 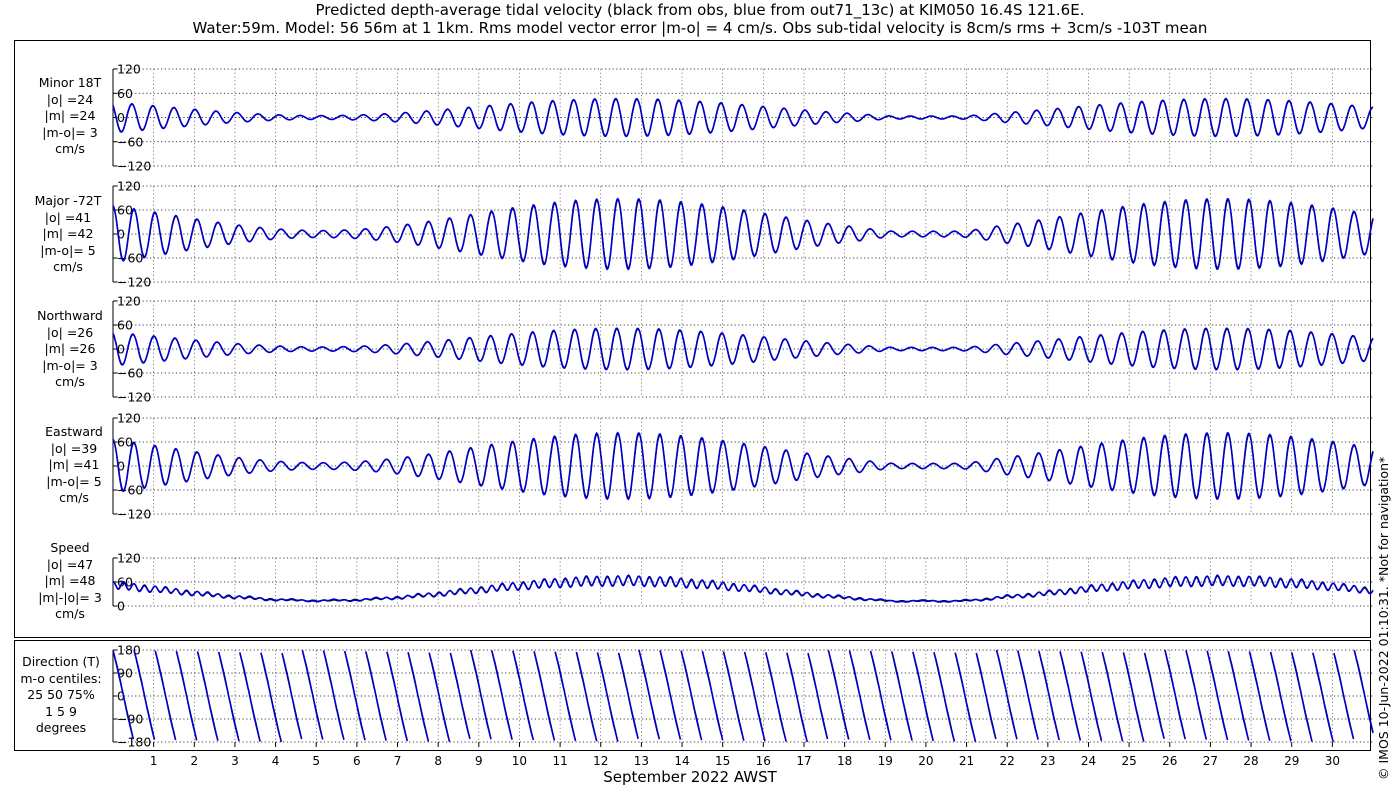 I want to click on x-tick-label: 23, so click(x=1047, y=761).